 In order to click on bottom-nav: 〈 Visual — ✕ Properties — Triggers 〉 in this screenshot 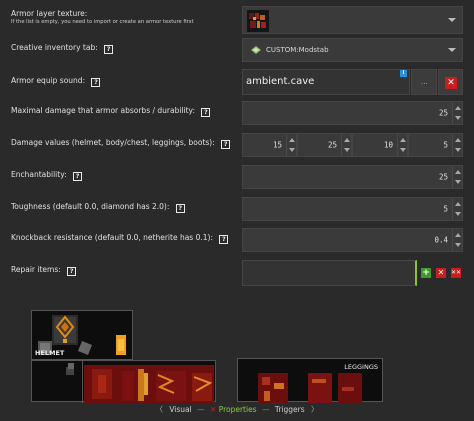, I will do `click(237, 409)`.